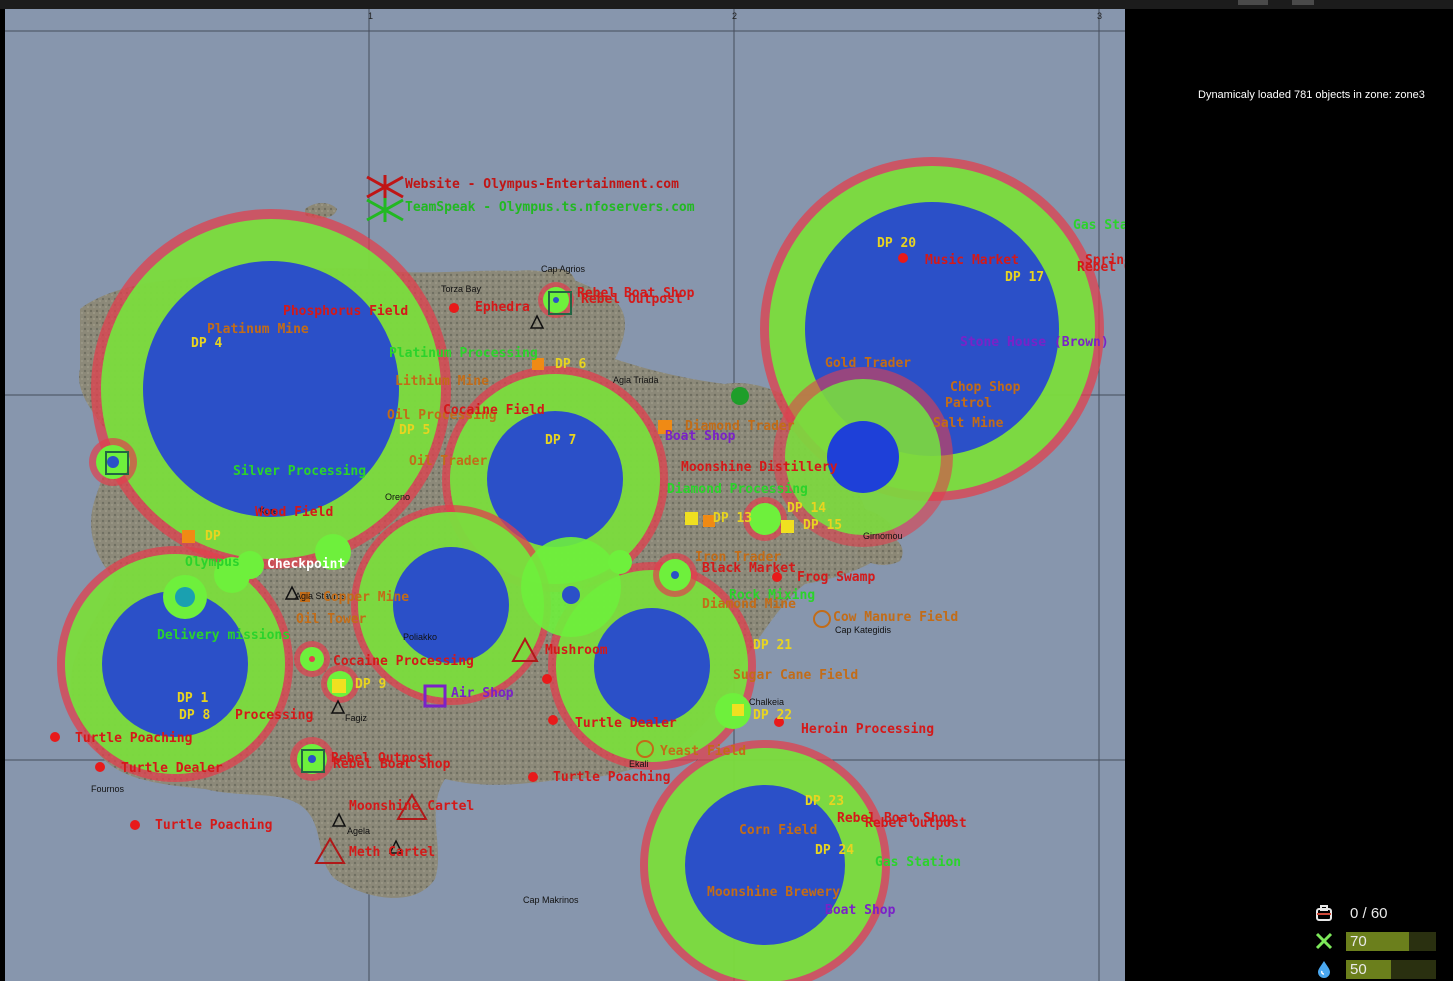 This screenshot has height=981, width=1453. Describe the element at coordinates (772, 646) in the screenshot. I see `map-marker-label: DP 21` at that location.